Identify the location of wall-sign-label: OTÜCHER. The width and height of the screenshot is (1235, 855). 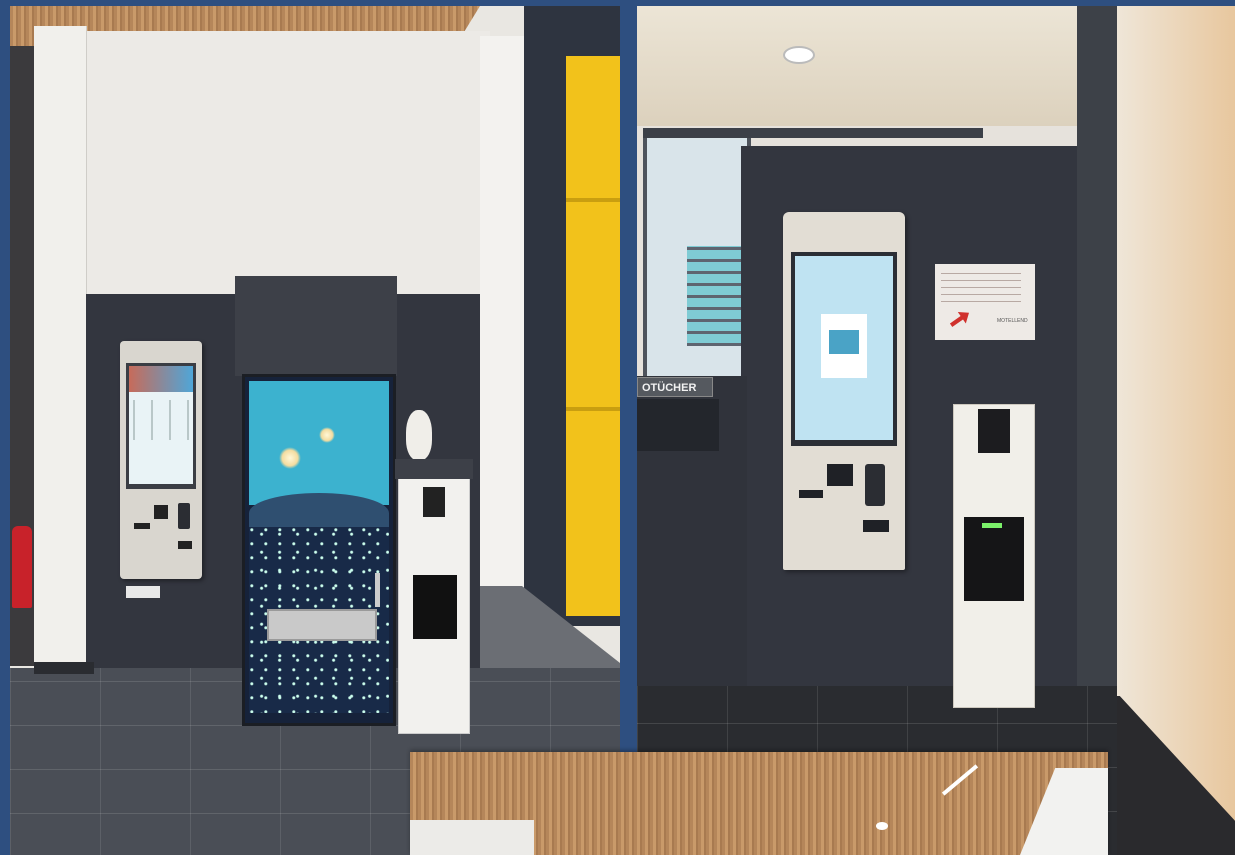
(669, 388).